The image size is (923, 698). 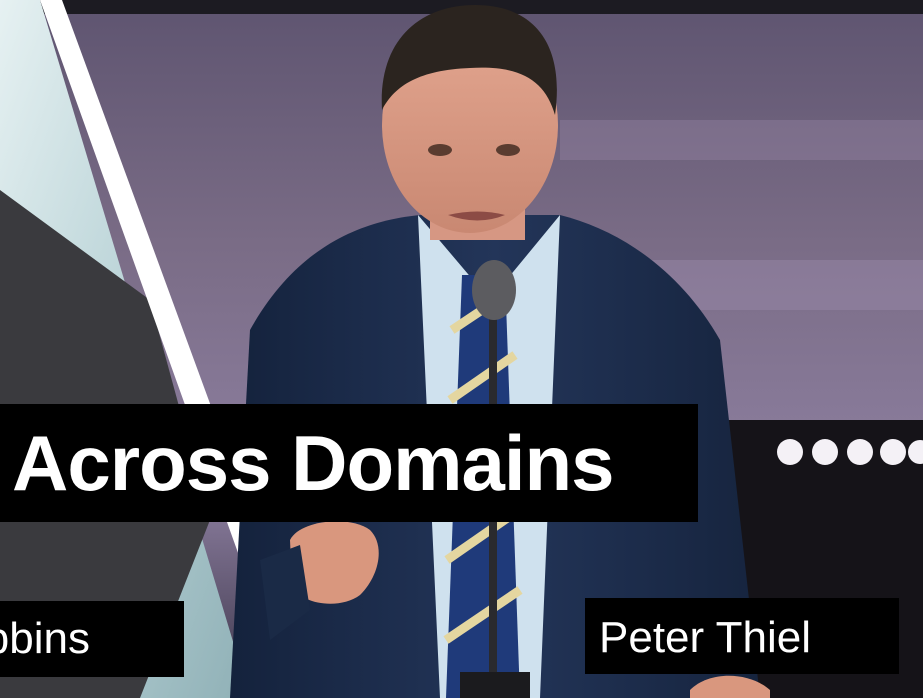 I want to click on caption-right-name: Peter Thiel, so click(x=705, y=637).